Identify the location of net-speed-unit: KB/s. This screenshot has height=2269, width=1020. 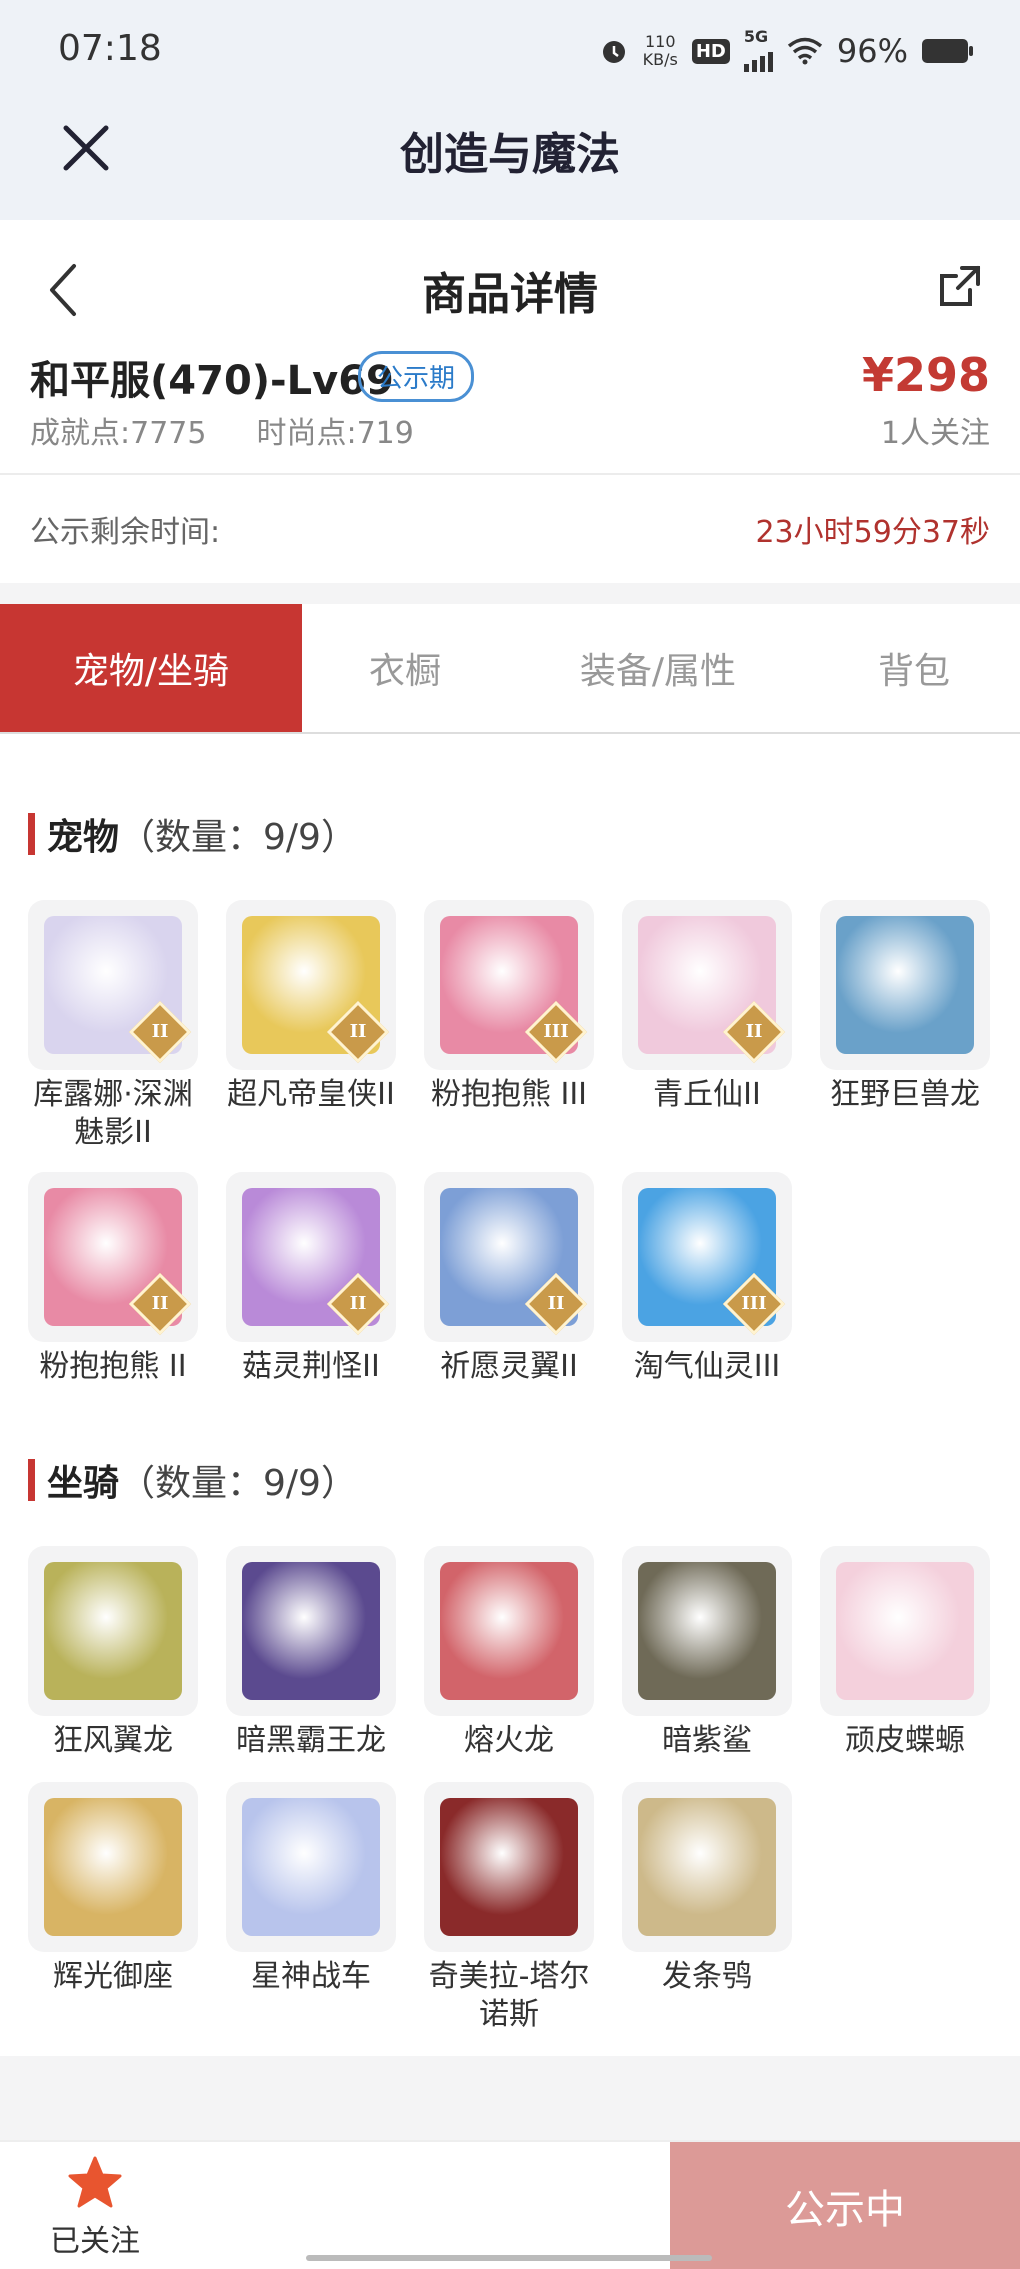
(660, 59).